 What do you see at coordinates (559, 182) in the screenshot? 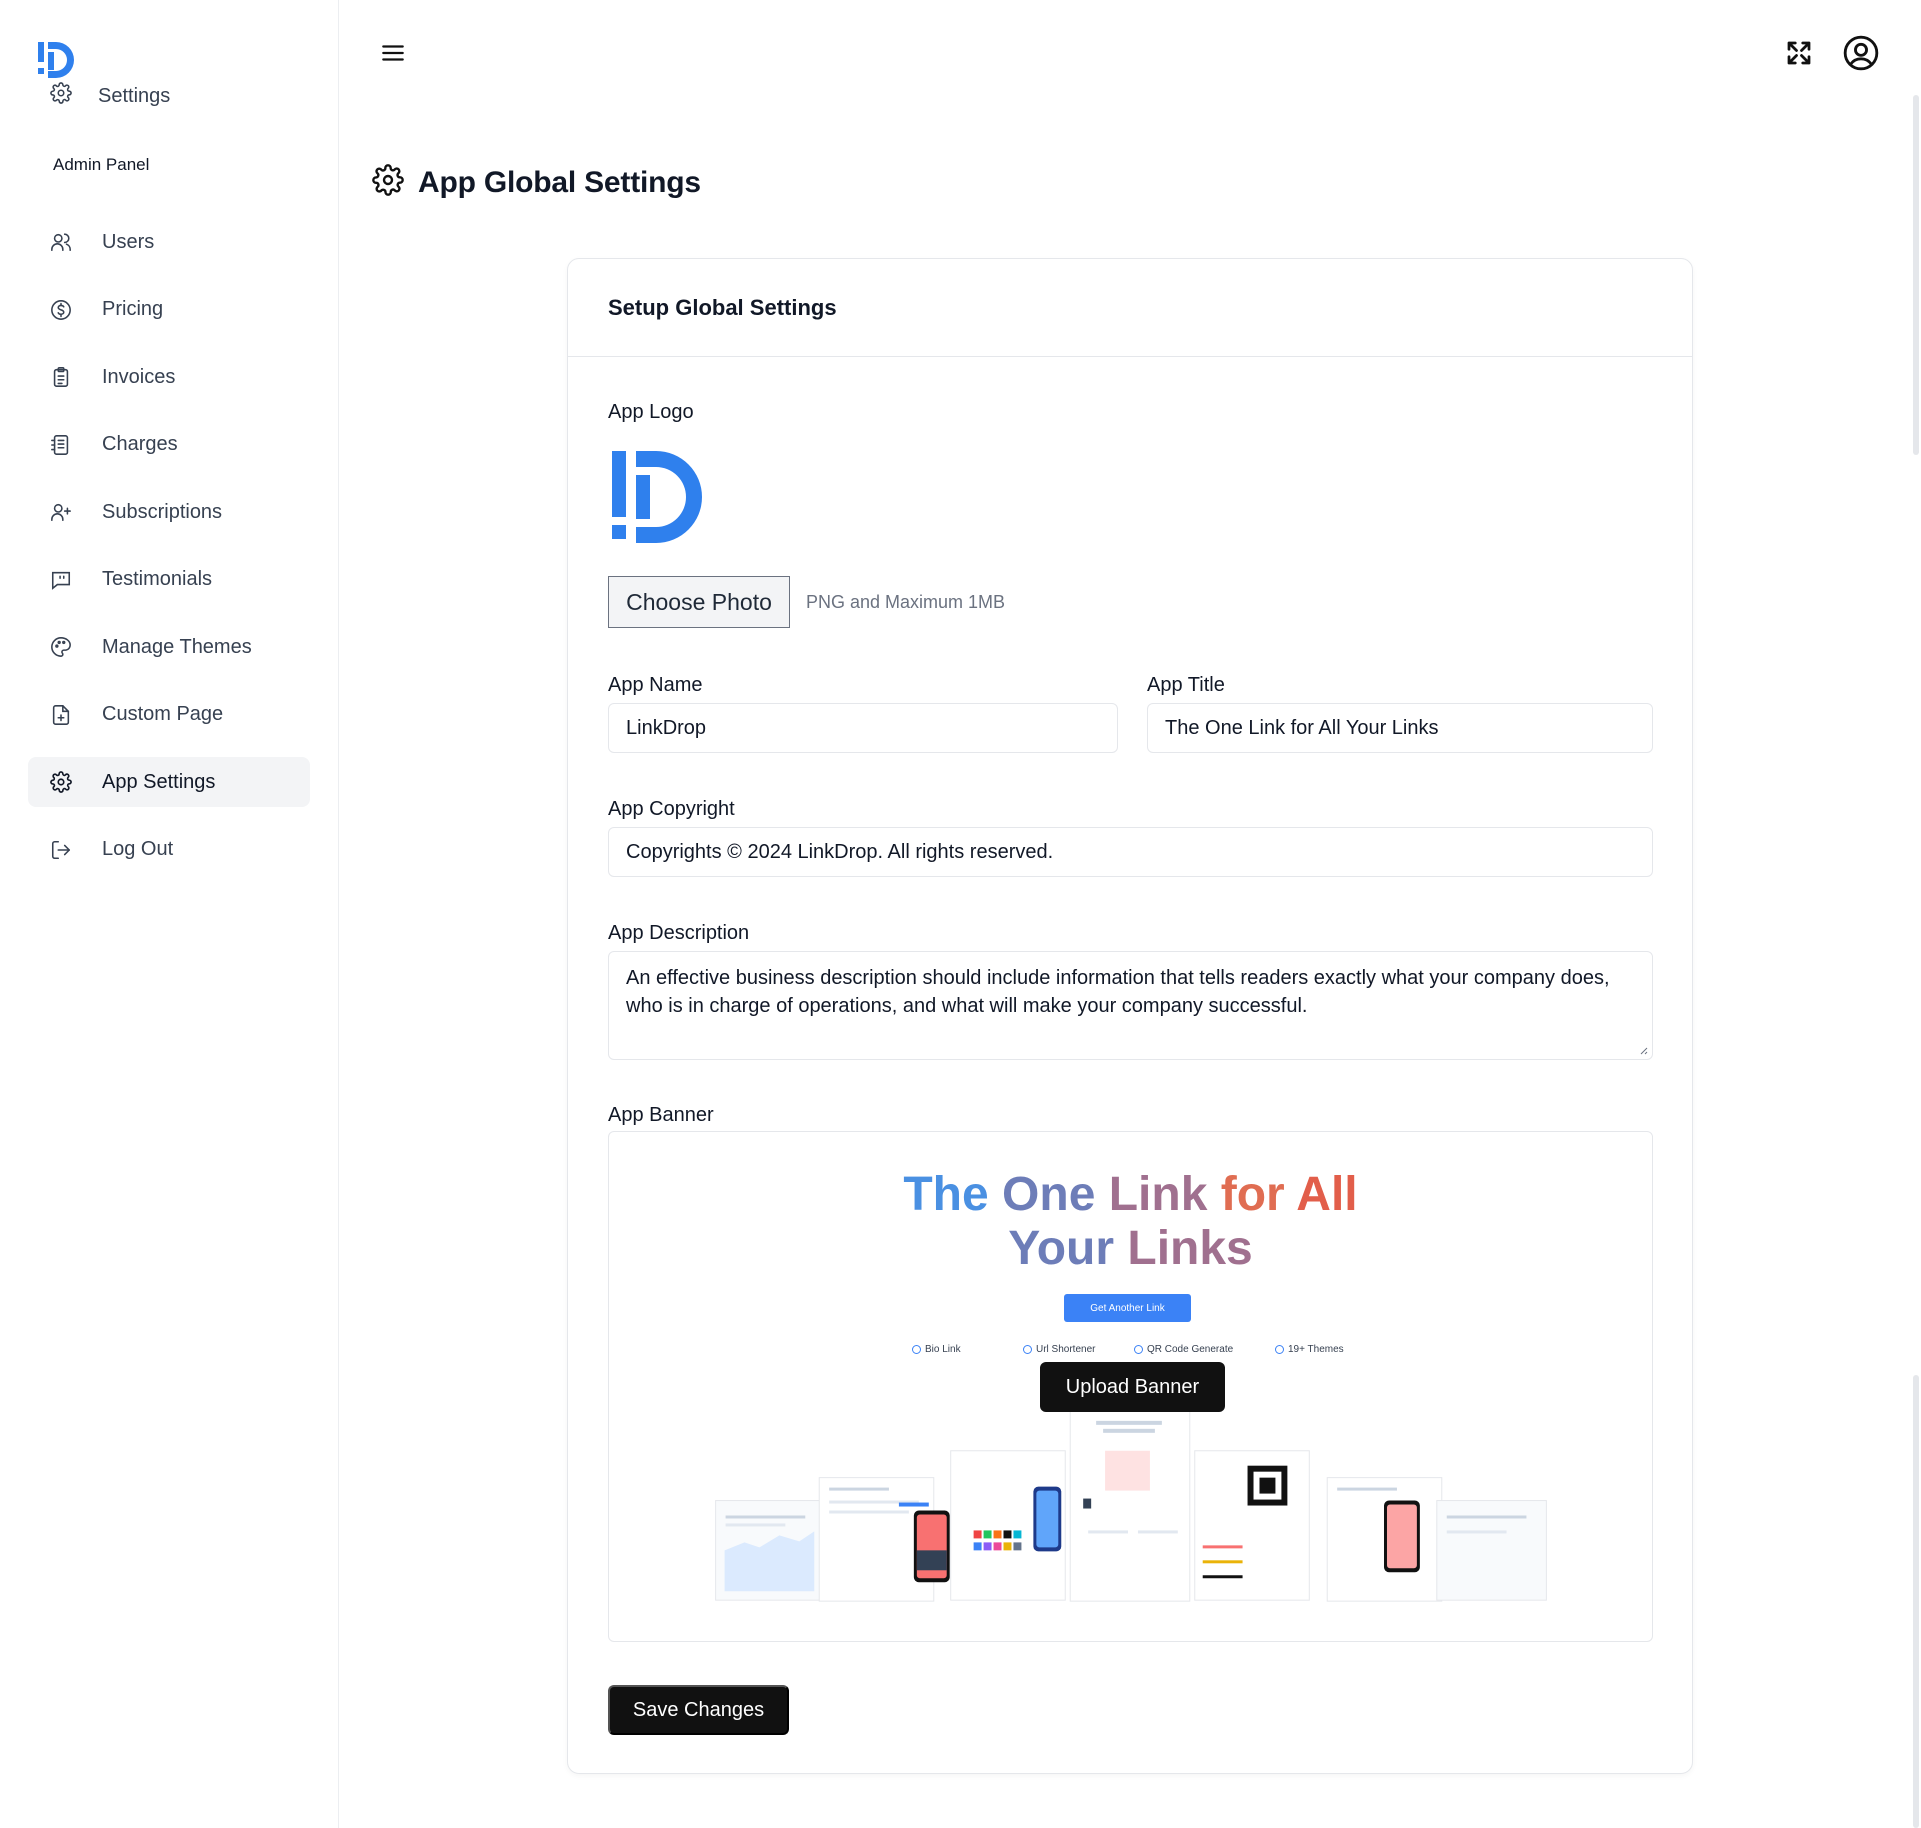
I see `page-title: App Global Settings` at bounding box center [559, 182].